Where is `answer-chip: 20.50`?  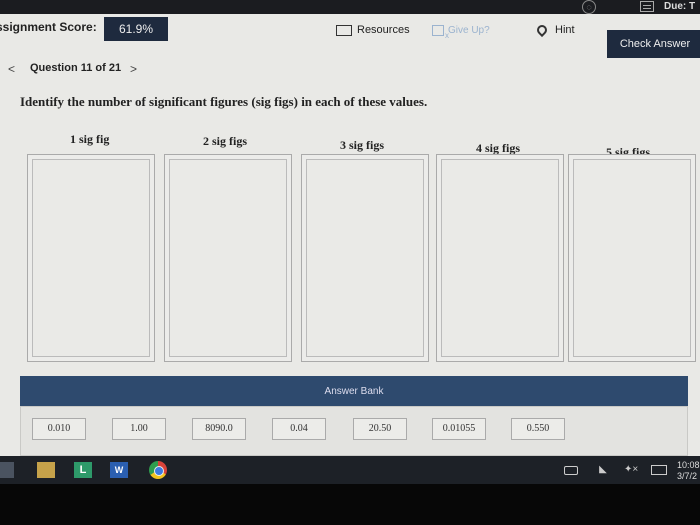
answer-chip: 20.50 is located at coordinates (380, 429).